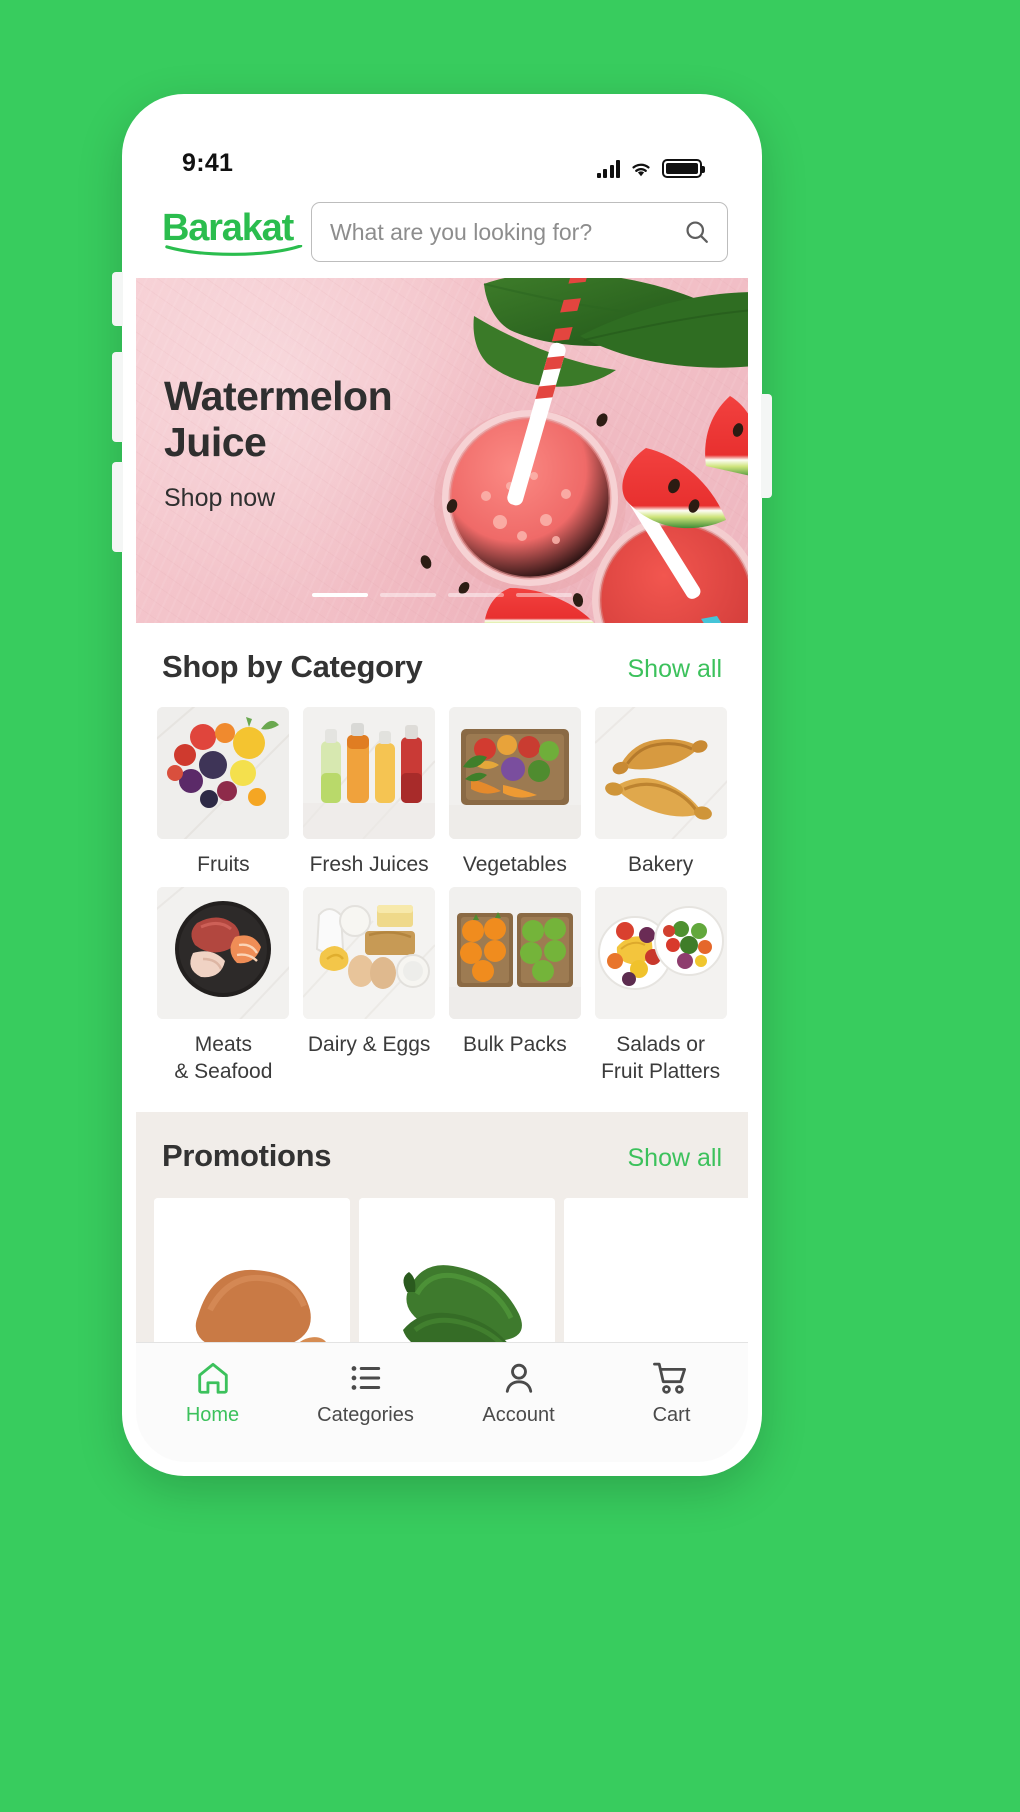 The width and height of the screenshot is (1020, 1812). What do you see at coordinates (223, 952) in the screenshot?
I see `meats-seafood-thumb` at bounding box center [223, 952].